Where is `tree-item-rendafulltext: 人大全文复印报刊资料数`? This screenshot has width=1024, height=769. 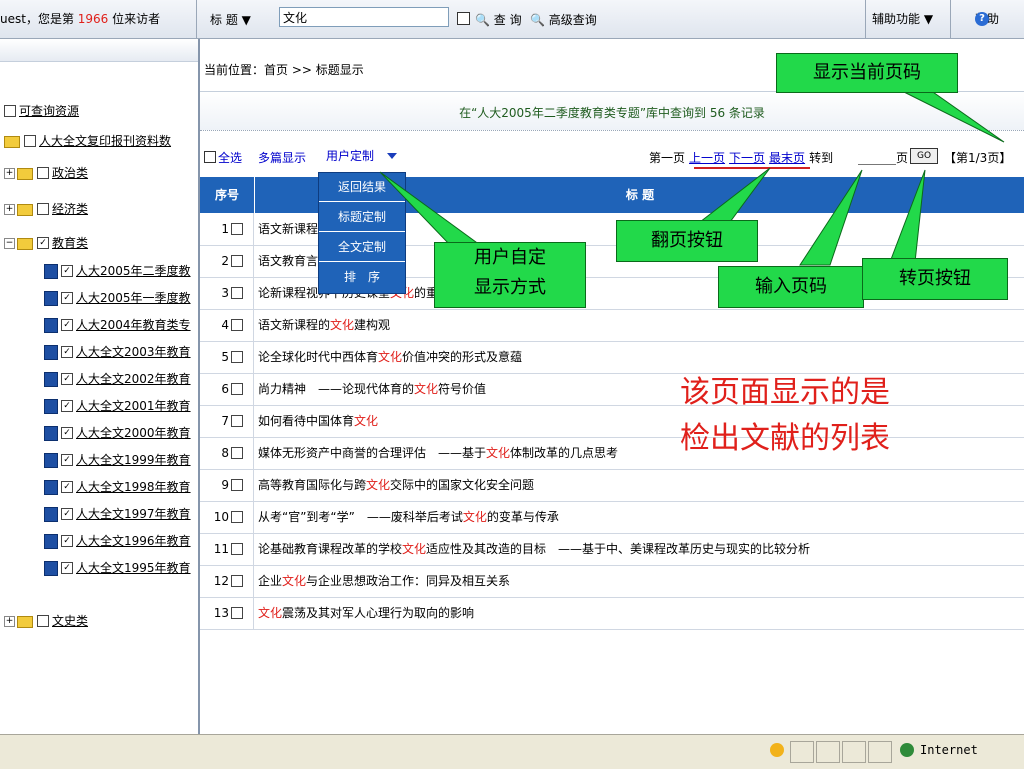 tree-item-rendafulltext: 人大全文复印报刊资料数 is located at coordinates (87, 141).